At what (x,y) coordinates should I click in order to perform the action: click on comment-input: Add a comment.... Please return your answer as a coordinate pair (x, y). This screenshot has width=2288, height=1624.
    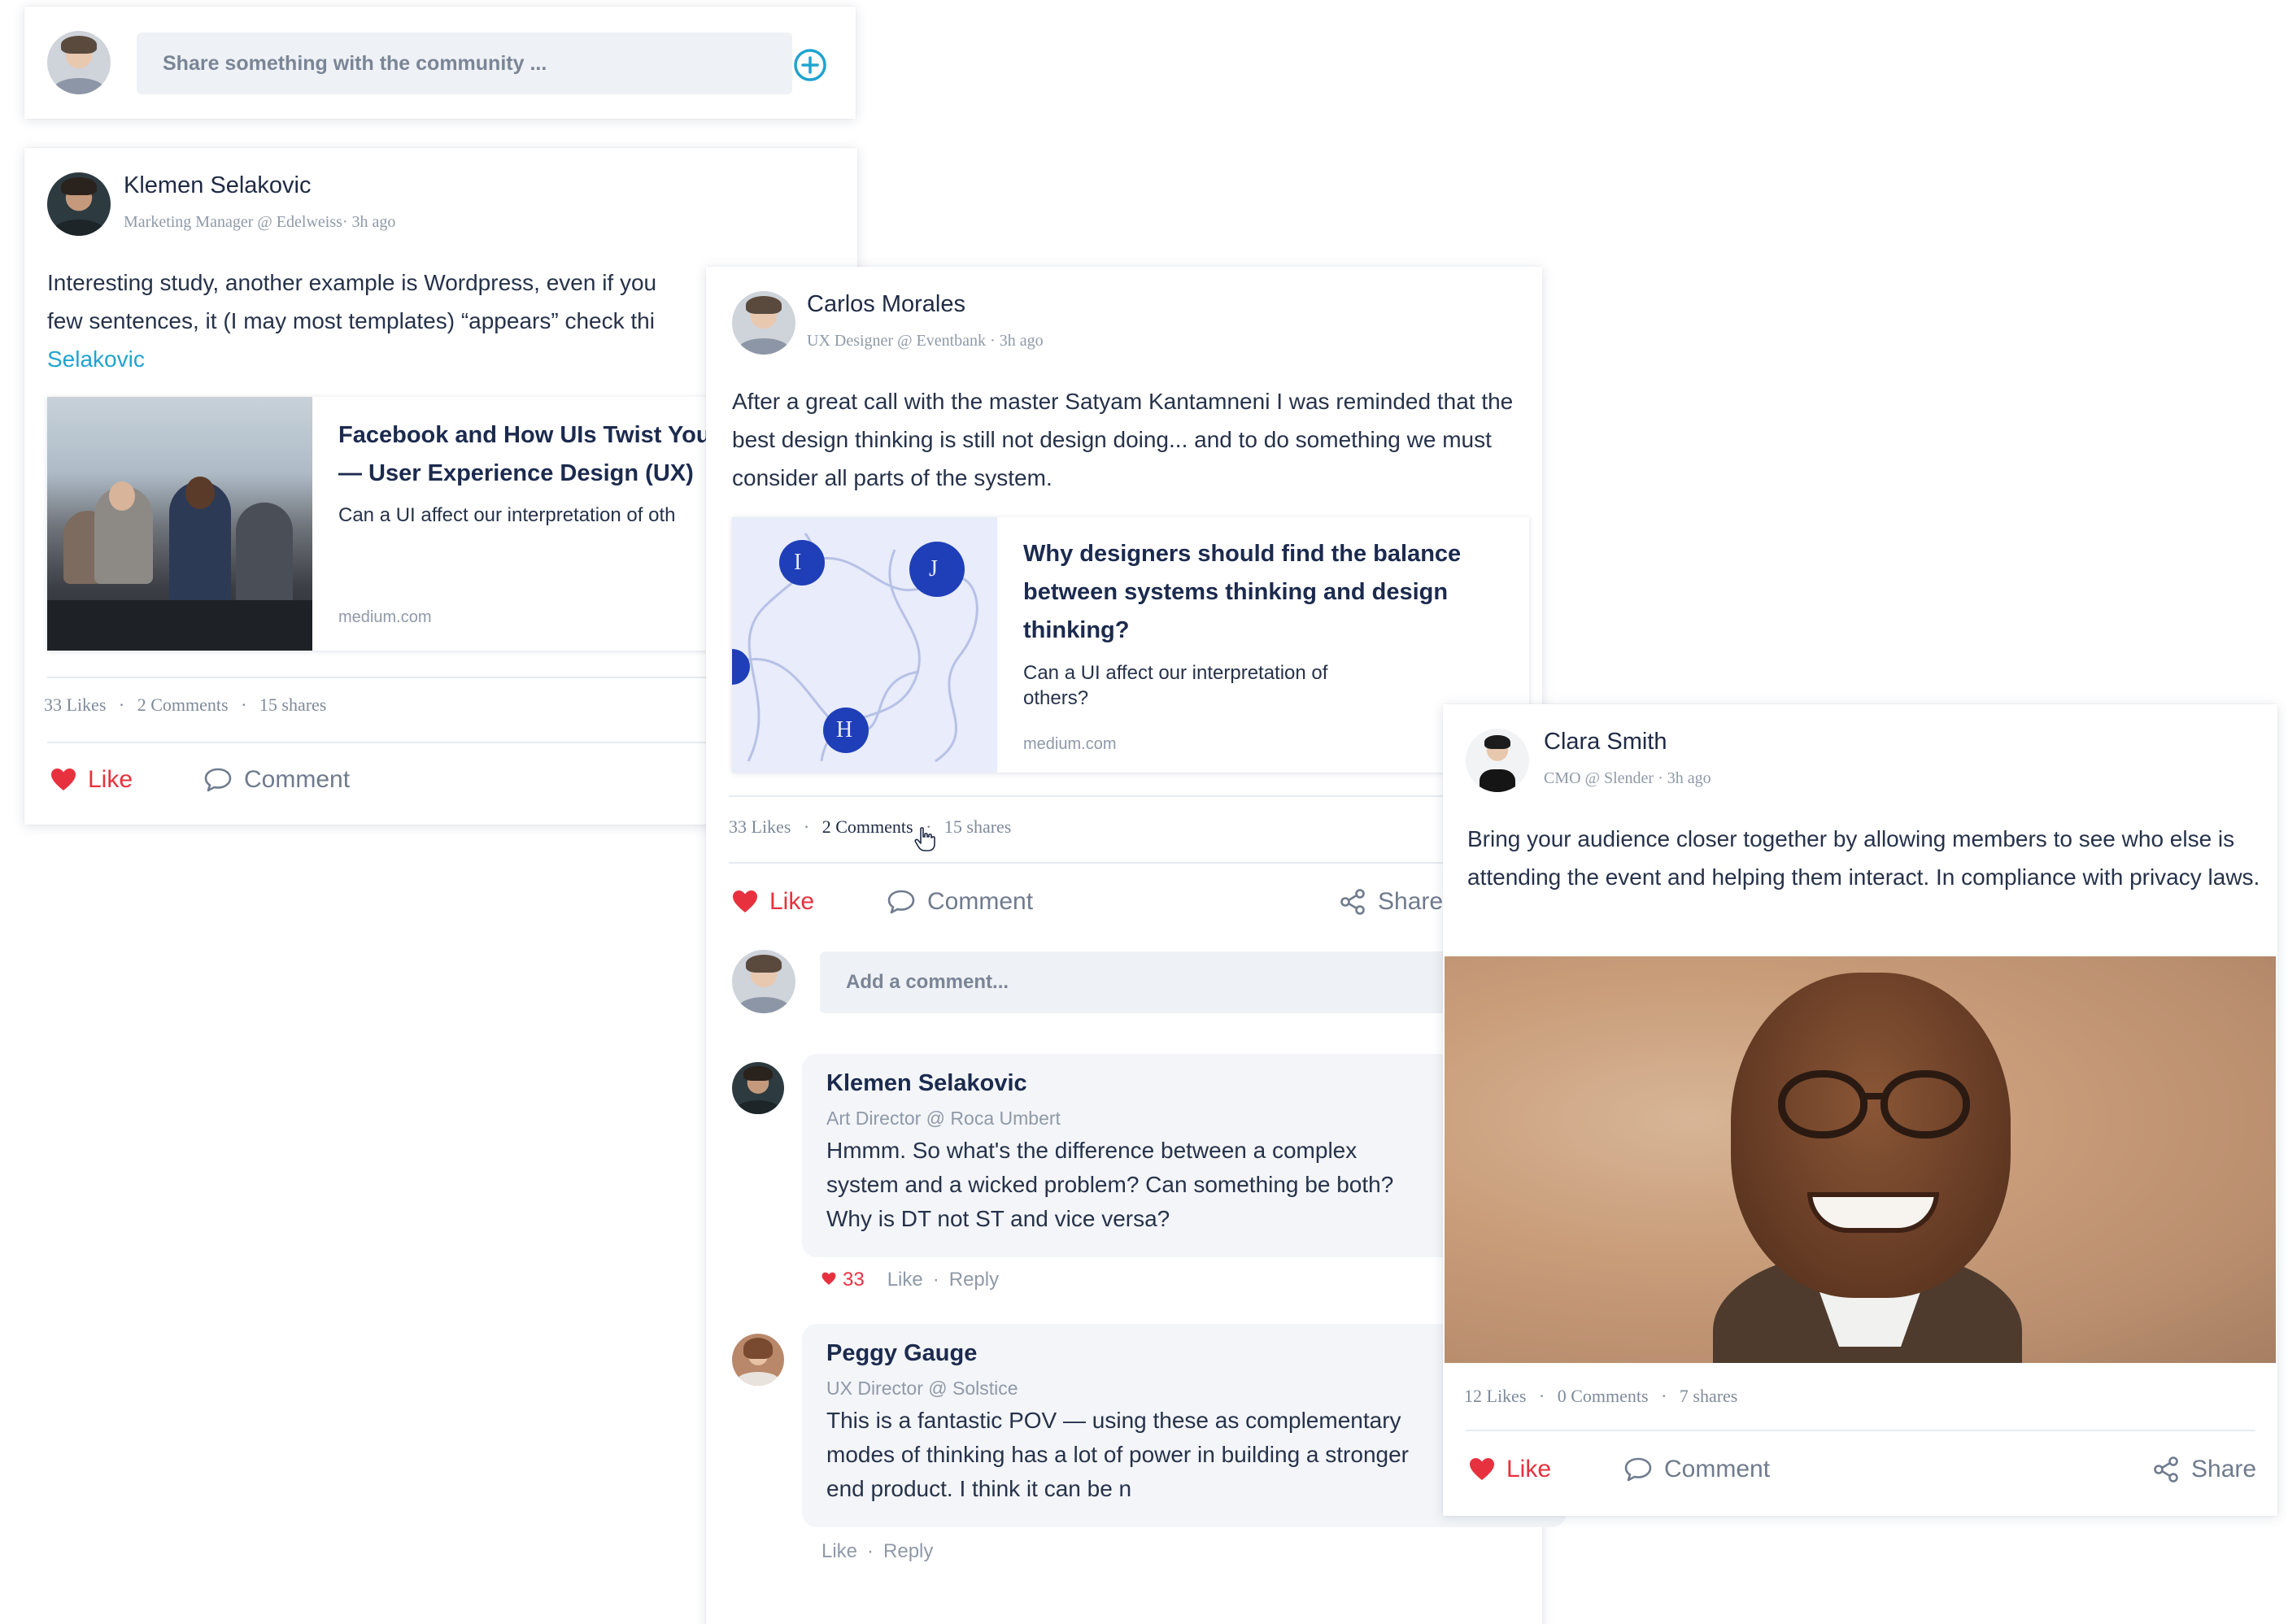
    Looking at the image, I should click on (1169, 982).